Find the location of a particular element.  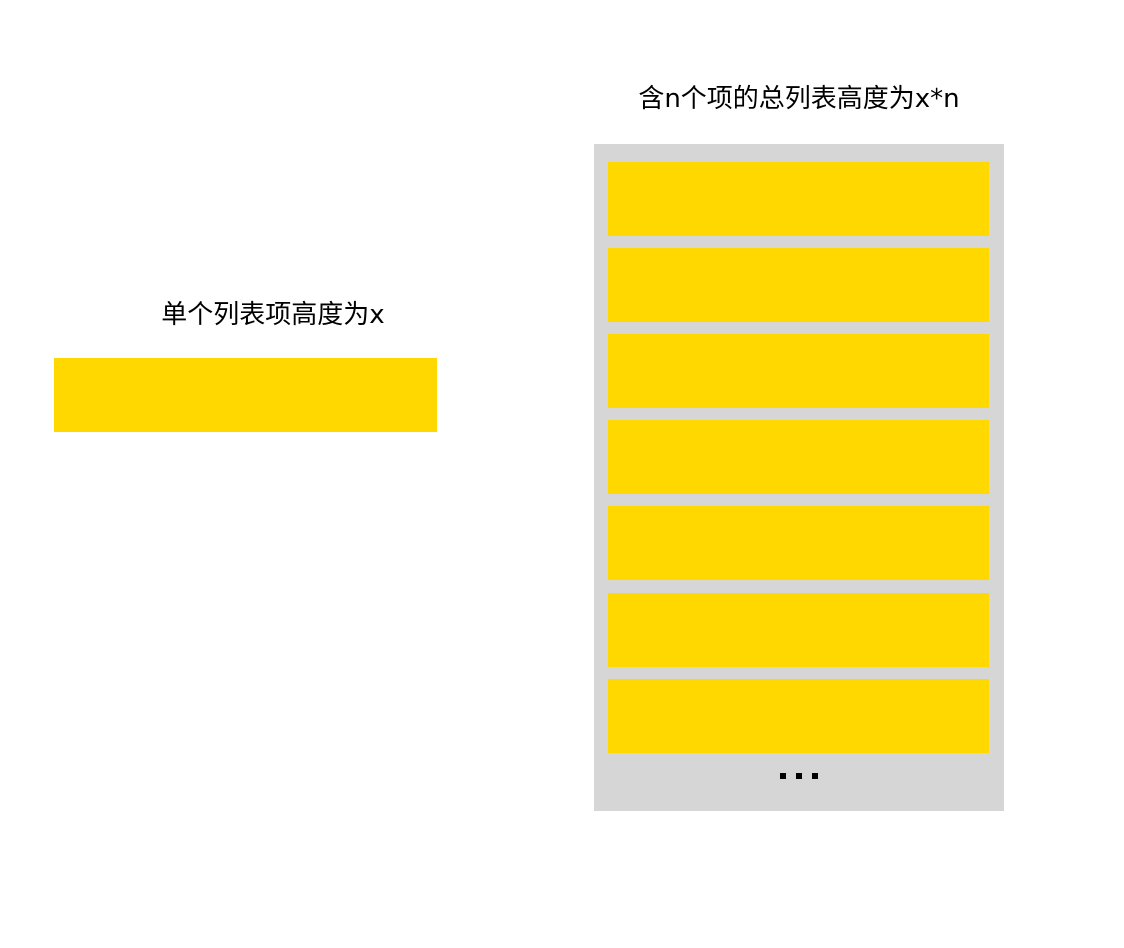

single-item-caption: 单个列表项高度为x is located at coordinates (273, 315).